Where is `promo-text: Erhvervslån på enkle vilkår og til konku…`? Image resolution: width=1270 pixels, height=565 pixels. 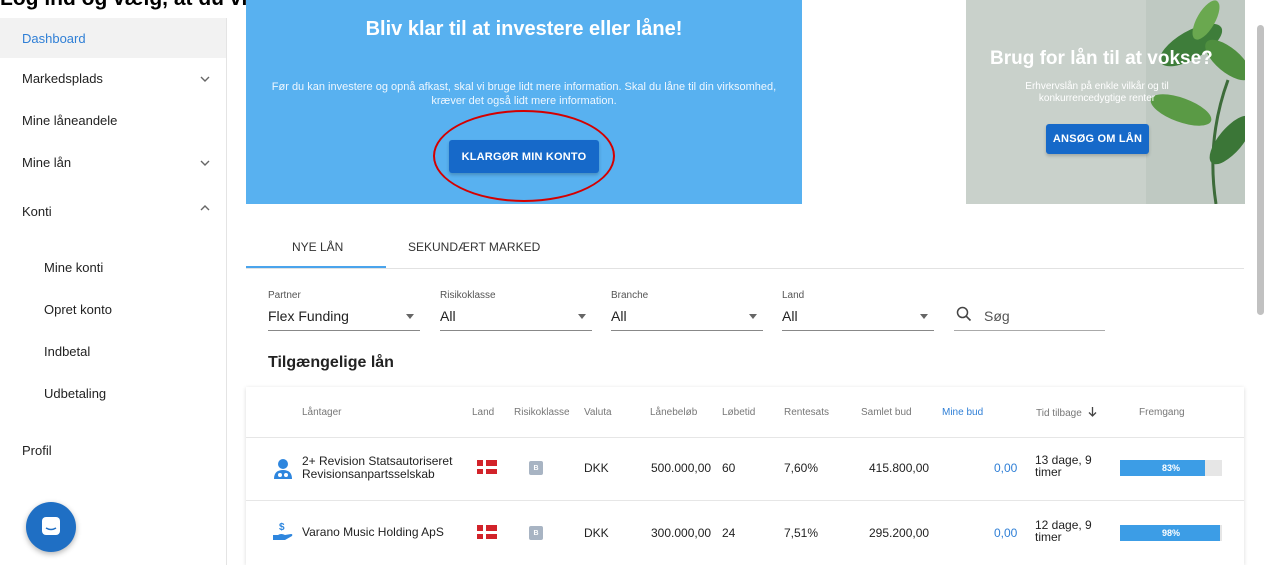
promo-text: Erhvervslån på enkle vilkår og til konku… is located at coordinates (1097, 92).